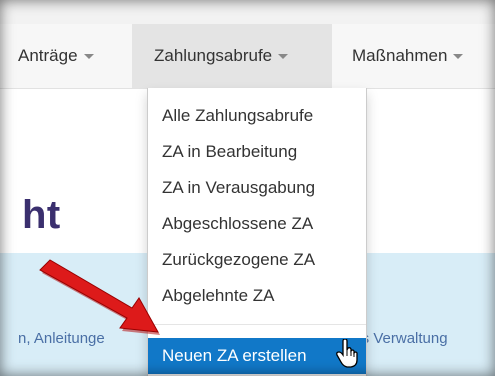 The height and width of the screenshot is (376, 495). Describe the element at coordinates (48, 55) in the screenshot. I see `nav-antraege-label: Anträge` at that location.